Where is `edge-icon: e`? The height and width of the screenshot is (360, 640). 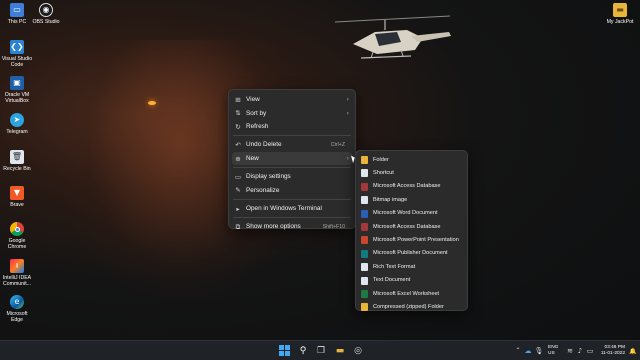
edge-icon: e is located at coordinates (17, 302).